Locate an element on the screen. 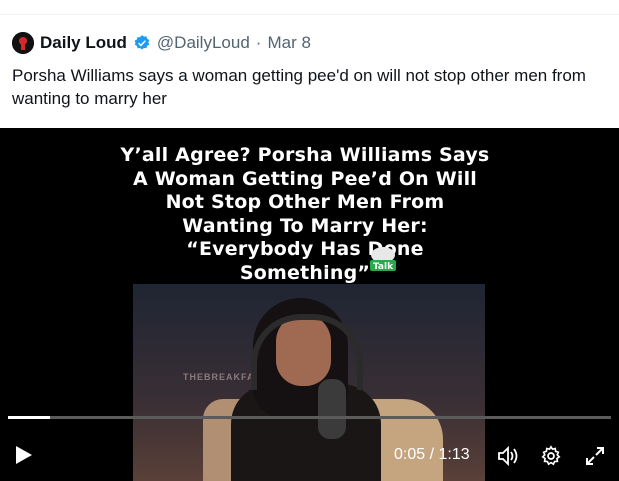  play-icon is located at coordinates (23, 455).